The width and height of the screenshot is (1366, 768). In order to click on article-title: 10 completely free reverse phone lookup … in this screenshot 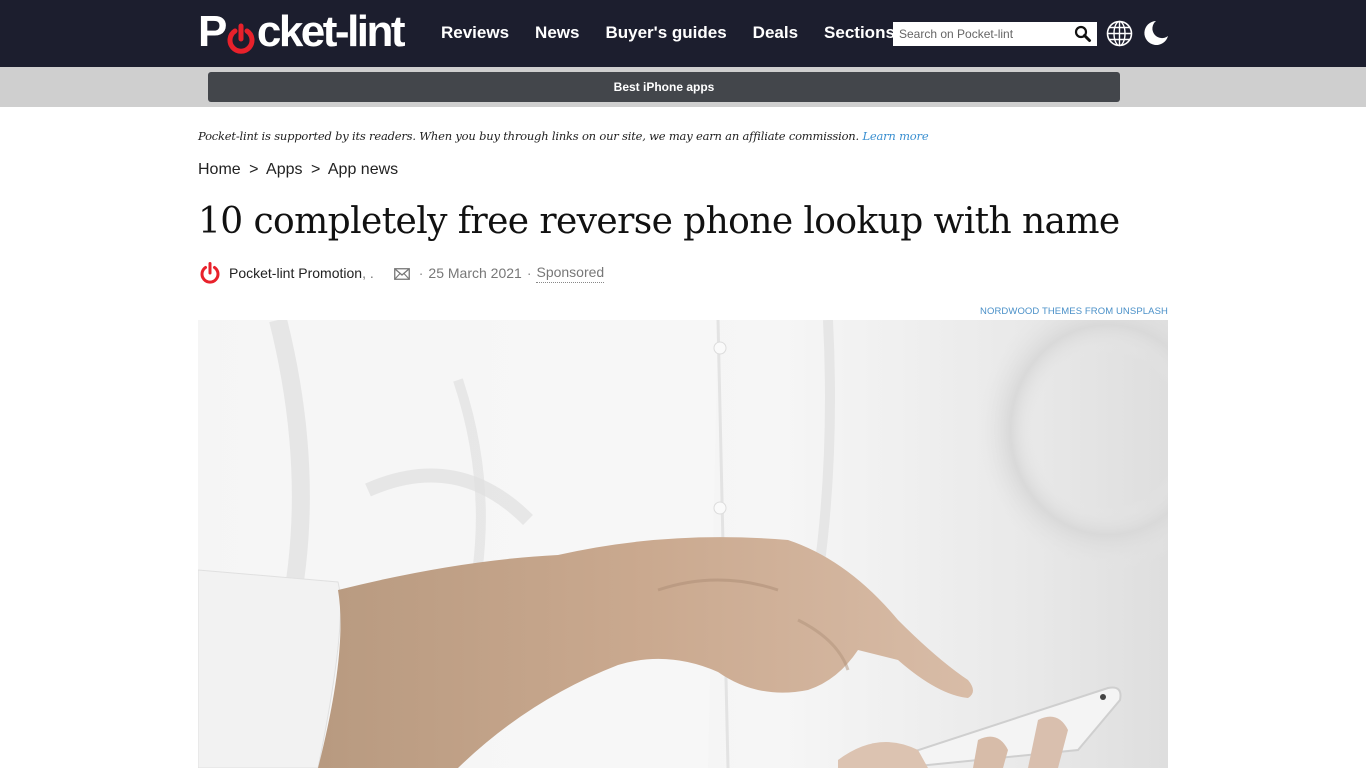, I will do `click(659, 221)`.